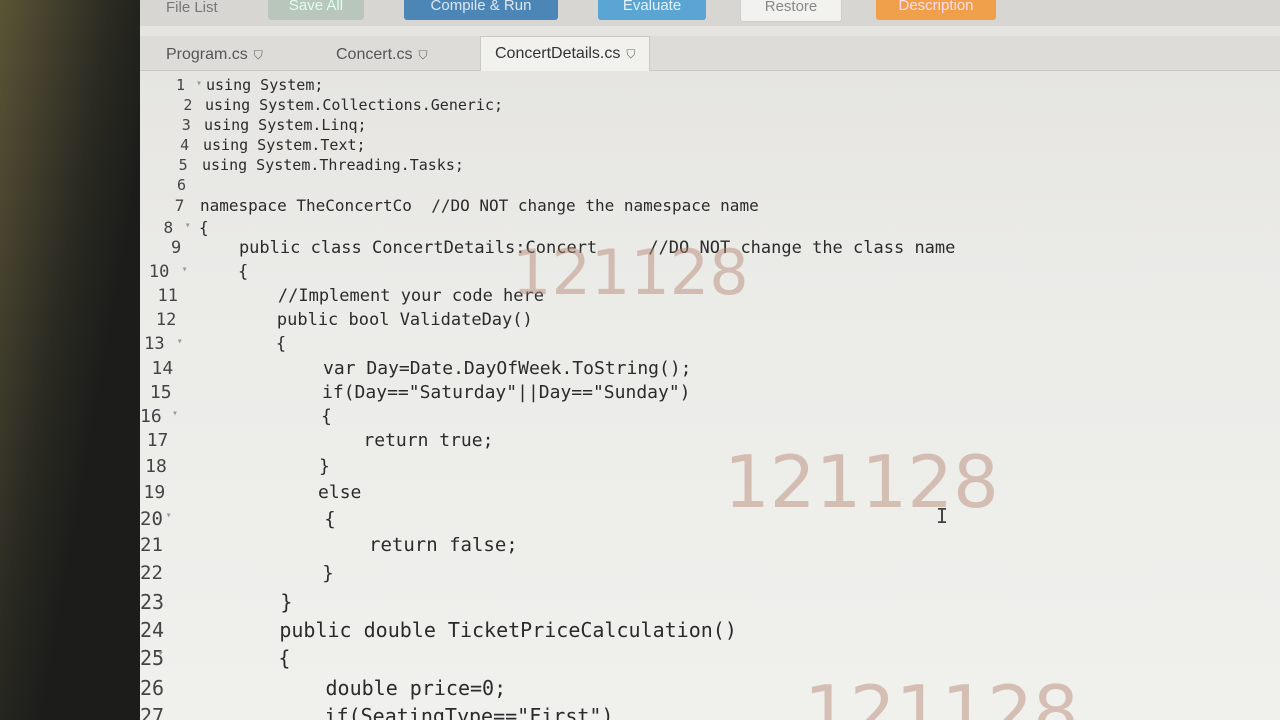 The width and height of the screenshot is (1280, 720). Describe the element at coordinates (156, 416) in the screenshot. I see `line-number: 16` at that location.